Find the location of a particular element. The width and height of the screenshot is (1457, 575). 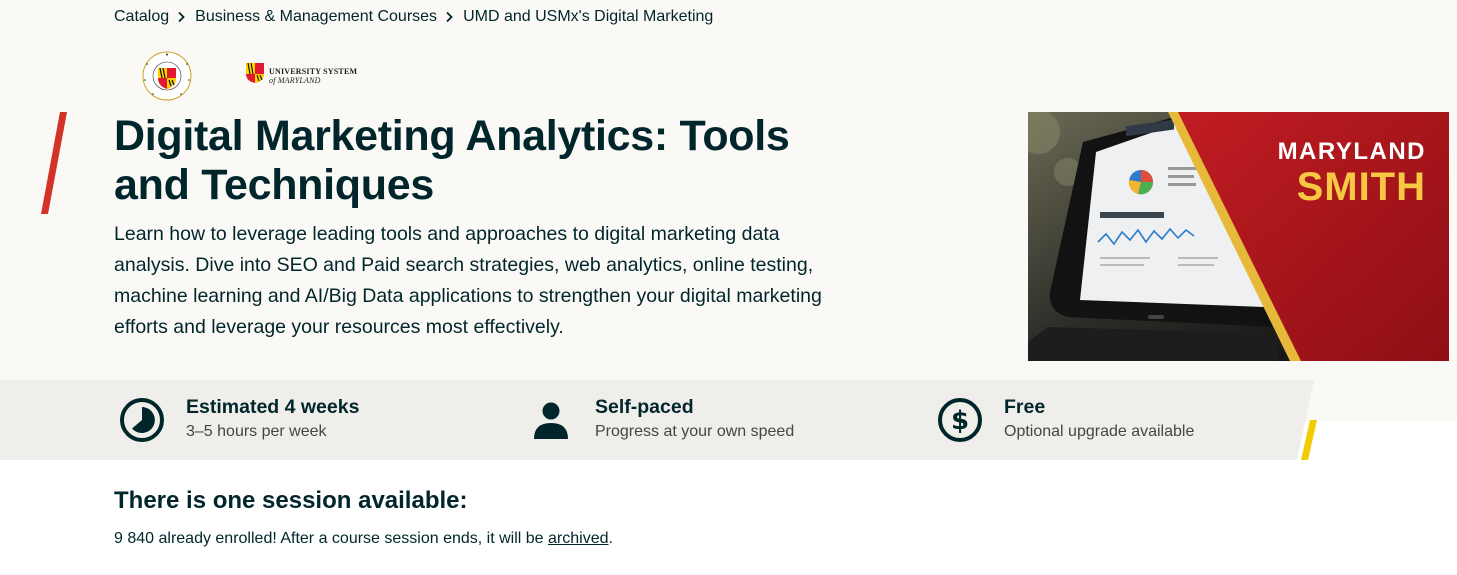

usm-logo-line1: UNIVERSITY SYSTEM is located at coordinates (313, 71).